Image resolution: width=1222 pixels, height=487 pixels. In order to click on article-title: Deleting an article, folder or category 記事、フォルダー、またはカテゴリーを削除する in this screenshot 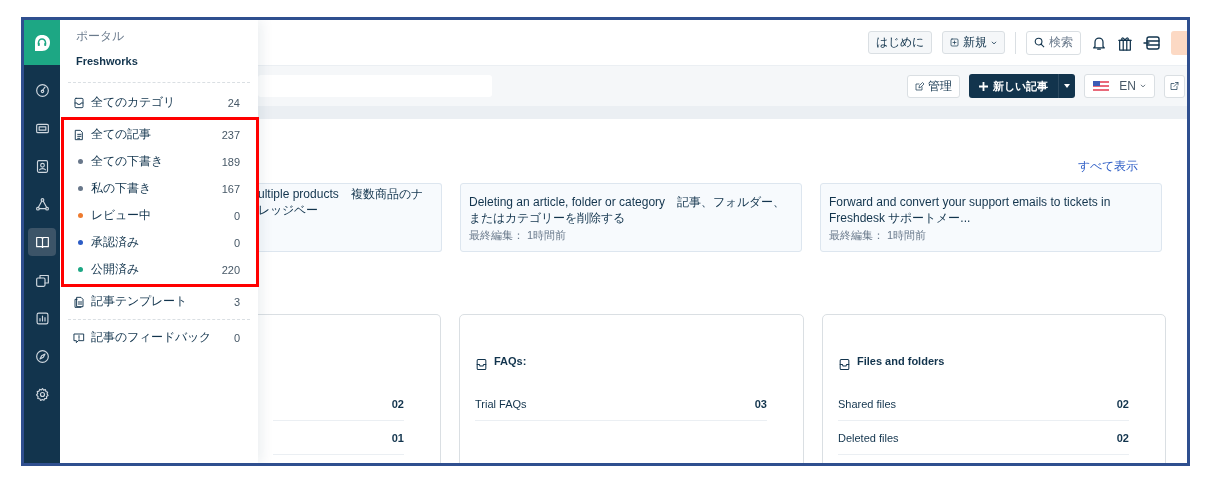, I will do `click(628, 210)`.